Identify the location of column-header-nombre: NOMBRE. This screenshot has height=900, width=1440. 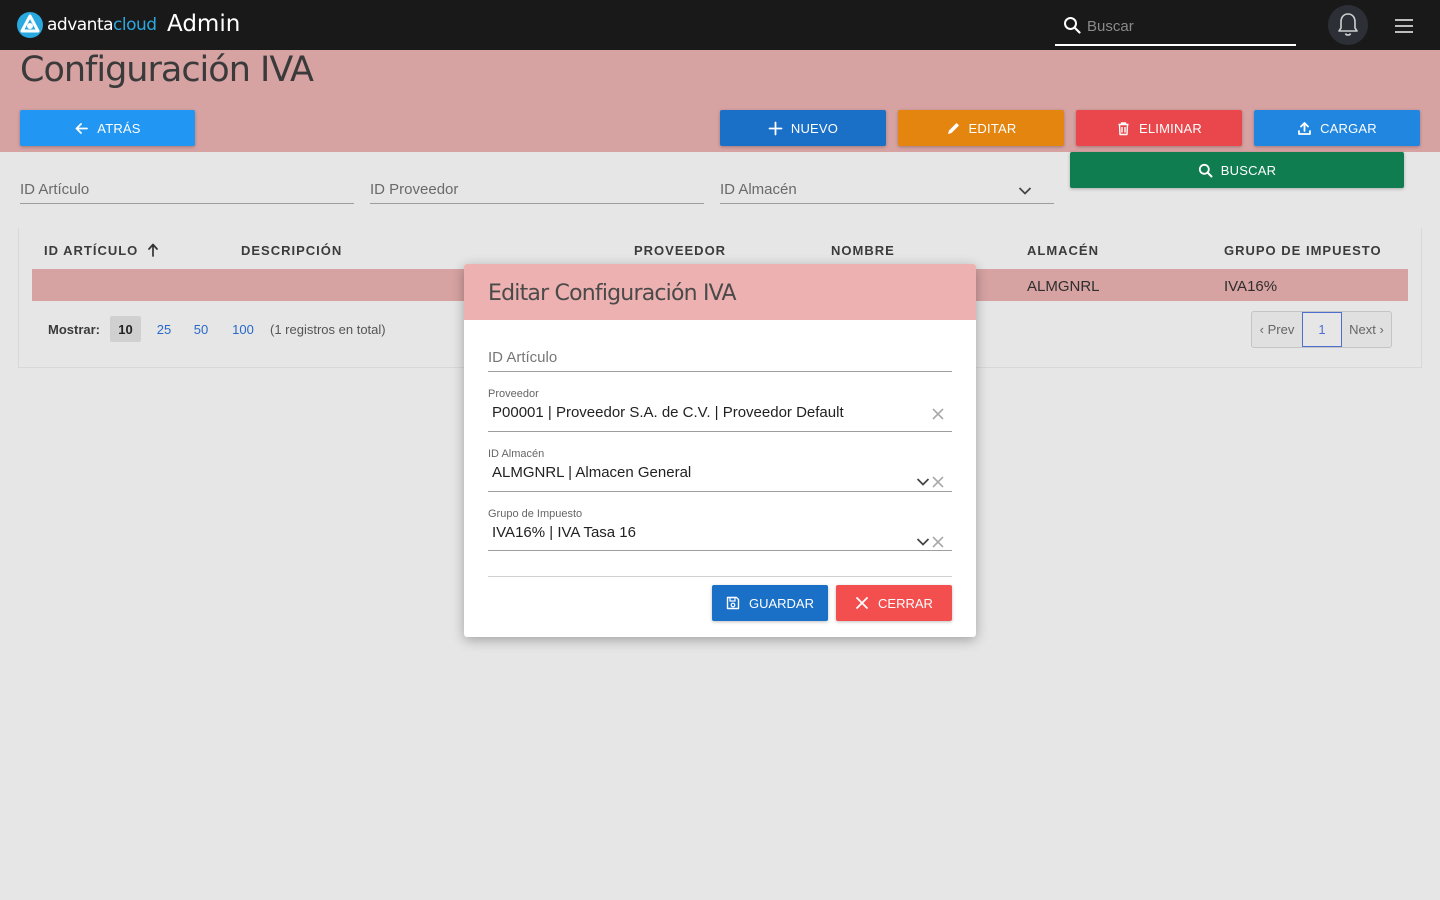
(863, 250).